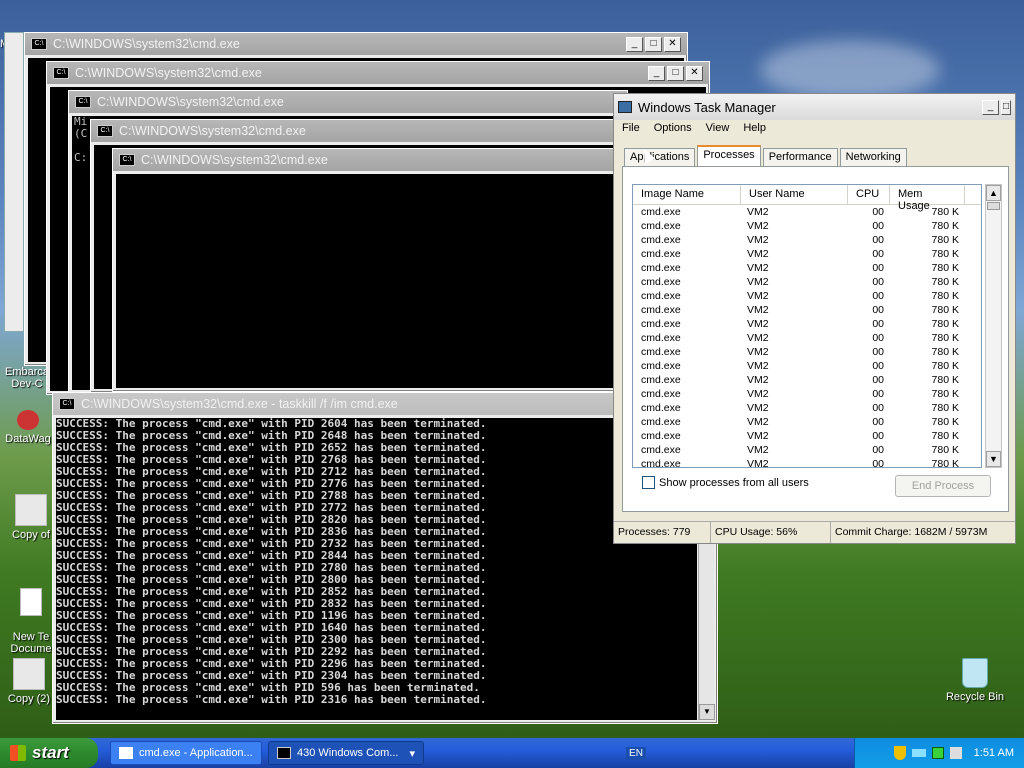 Image resolution: width=1024 pixels, height=768 pixels. I want to click on desktop-icon-new-text-document: New Te Docume, so click(31, 615).